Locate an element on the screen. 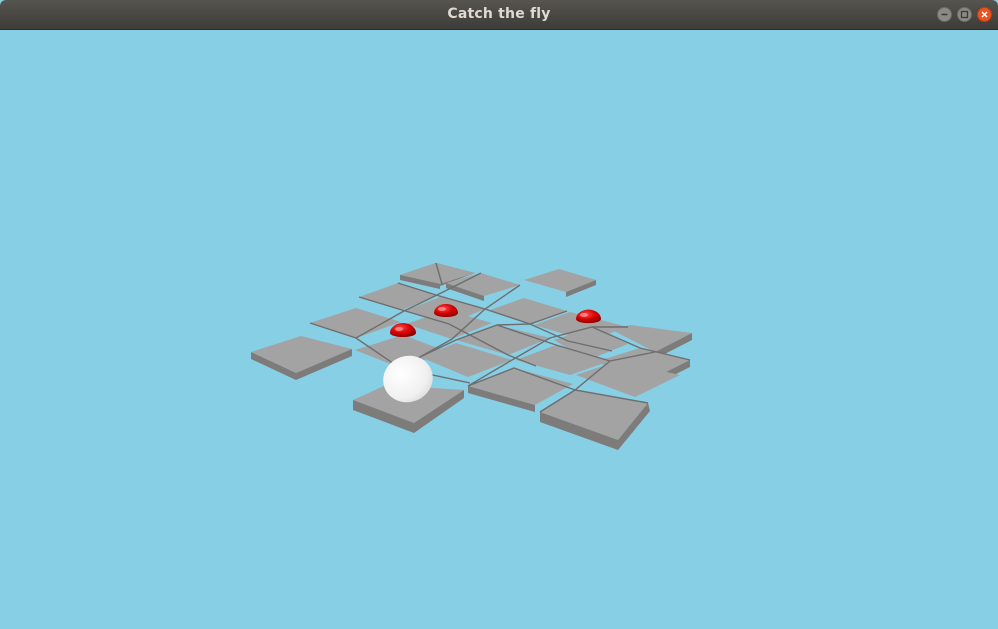 Image resolution: width=998 pixels, height=629 pixels. close-icon is located at coordinates (984, 14).